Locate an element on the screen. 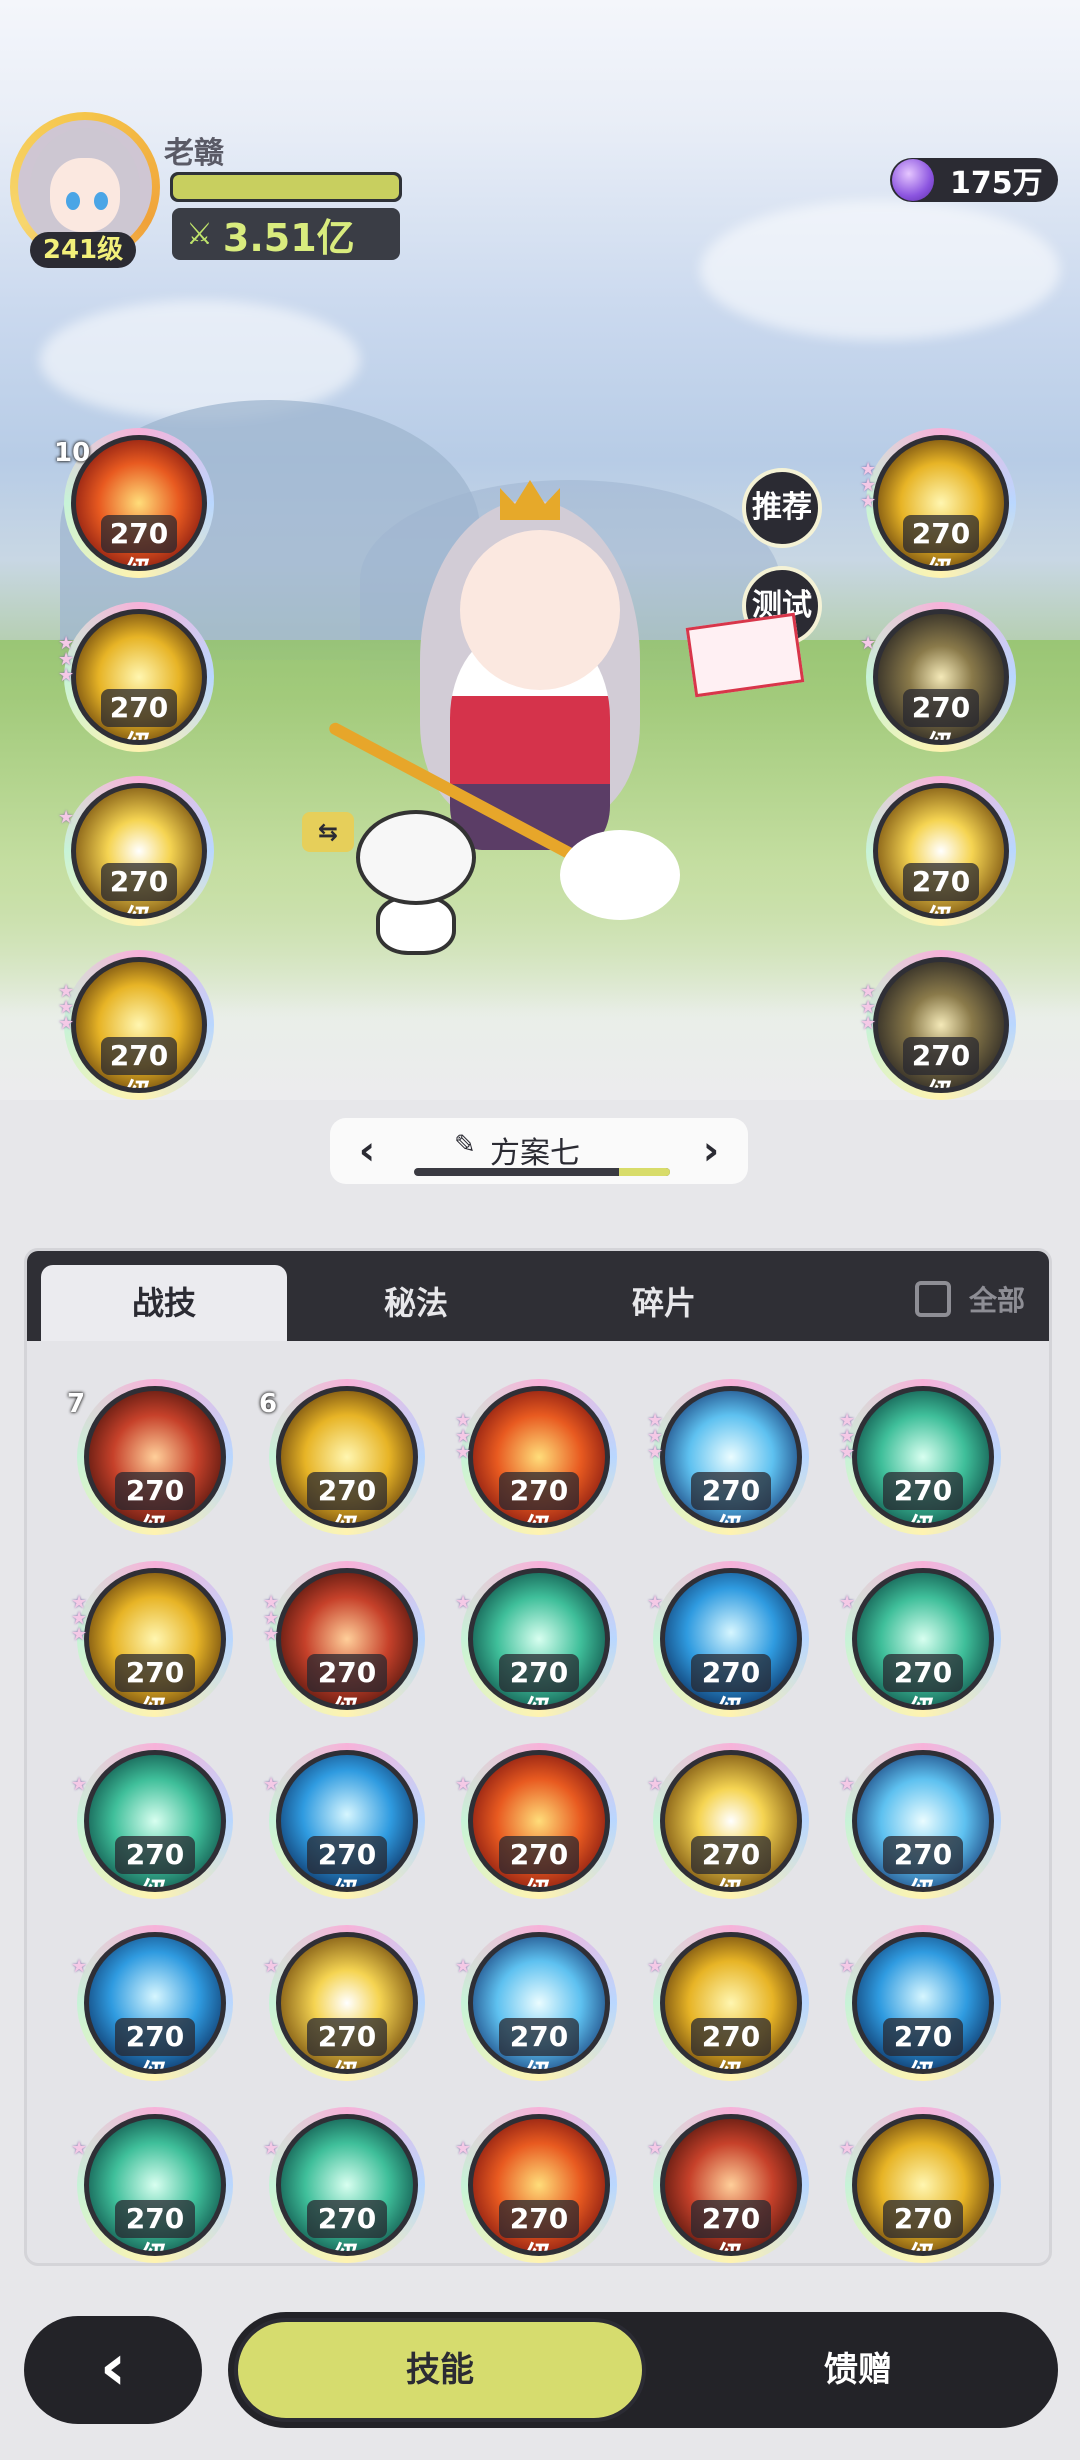  skill-slot-22: 270级 ★ is located at coordinates (536, 2185).